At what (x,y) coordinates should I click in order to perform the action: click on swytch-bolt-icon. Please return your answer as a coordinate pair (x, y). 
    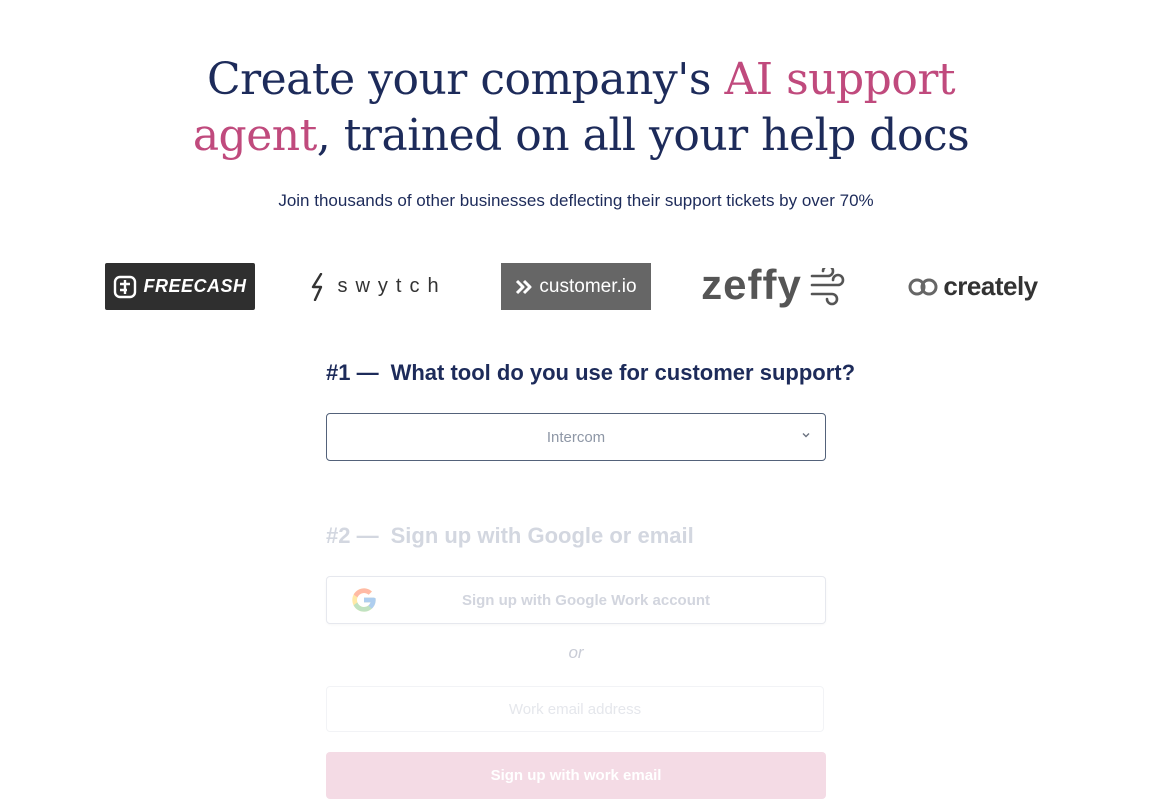
    Looking at the image, I should click on (317, 286).